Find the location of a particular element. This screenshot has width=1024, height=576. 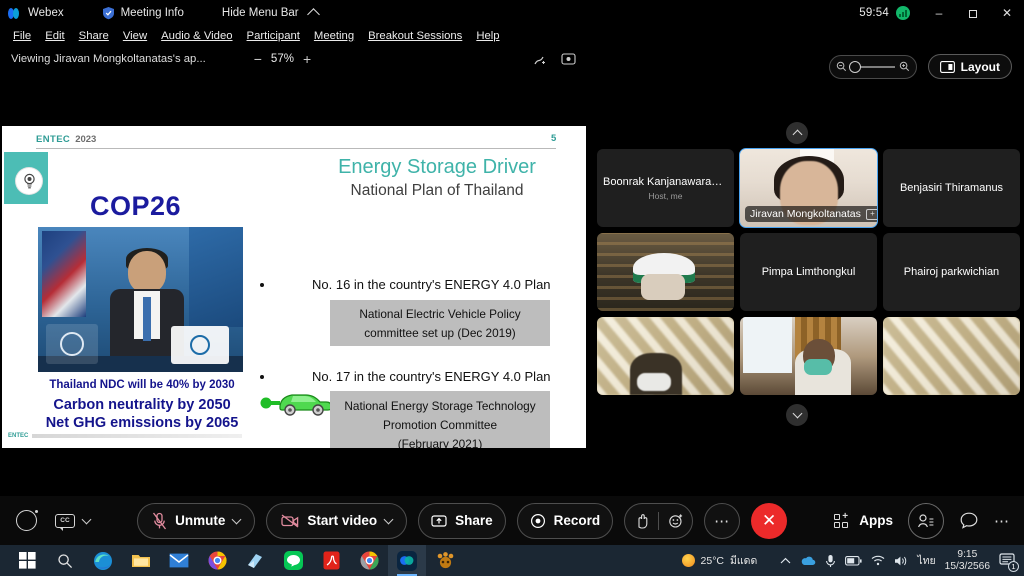

layout-button: Layout is located at coordinates (969, 66).